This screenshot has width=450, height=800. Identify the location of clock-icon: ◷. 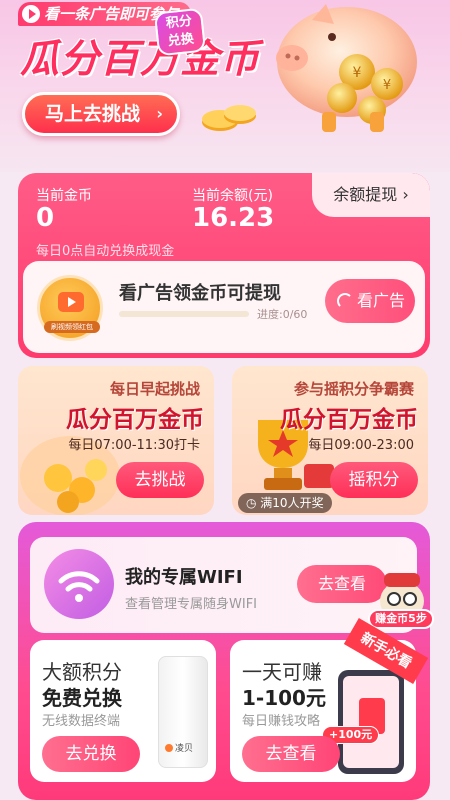
(253, 503).